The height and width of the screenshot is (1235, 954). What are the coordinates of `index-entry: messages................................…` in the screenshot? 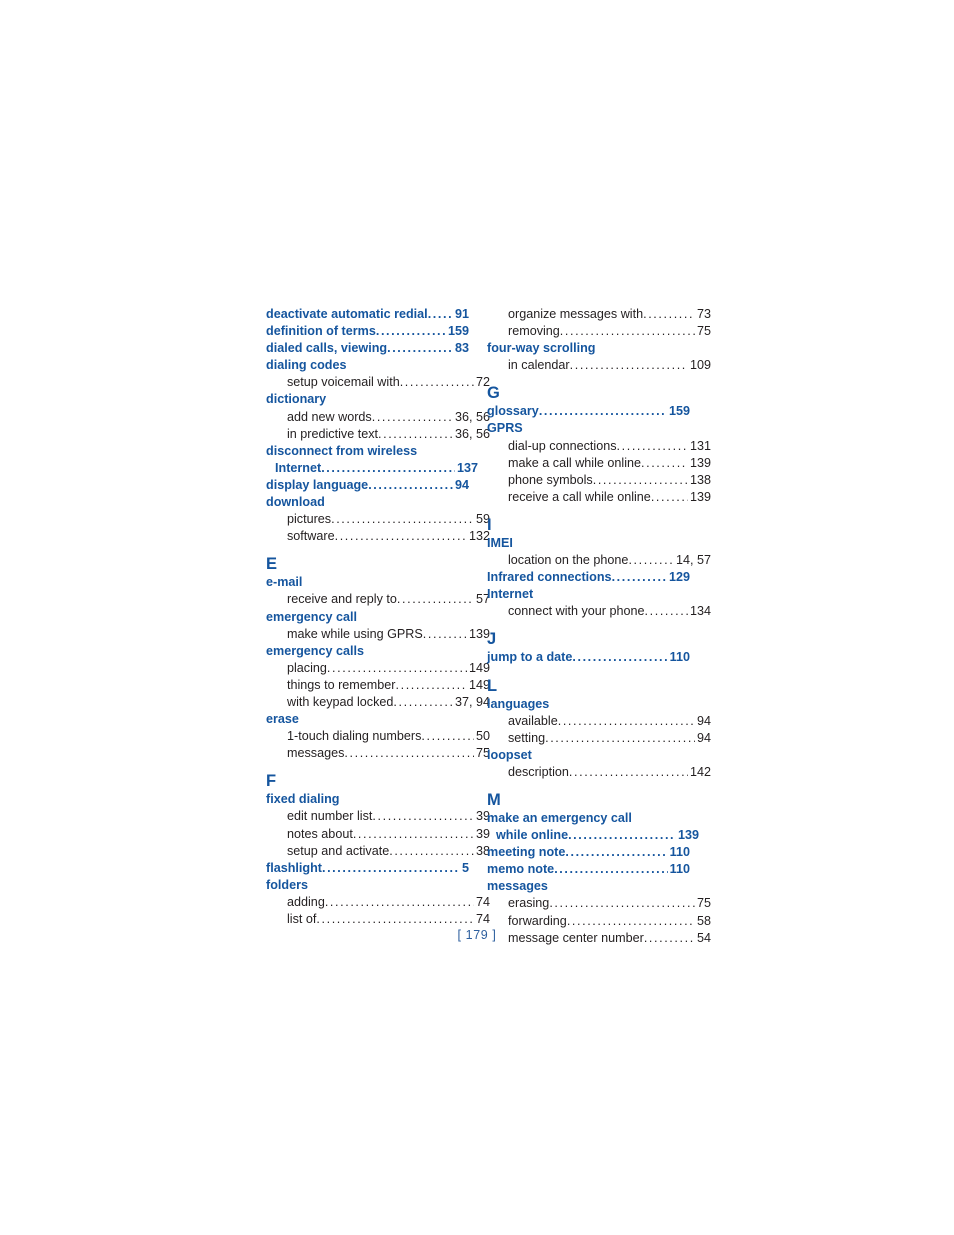 It's located at (588, 886).